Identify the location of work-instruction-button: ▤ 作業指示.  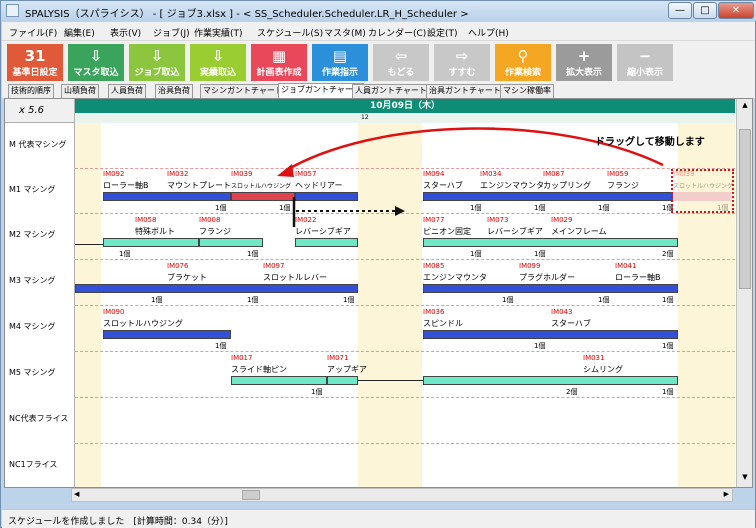
(340, 62).